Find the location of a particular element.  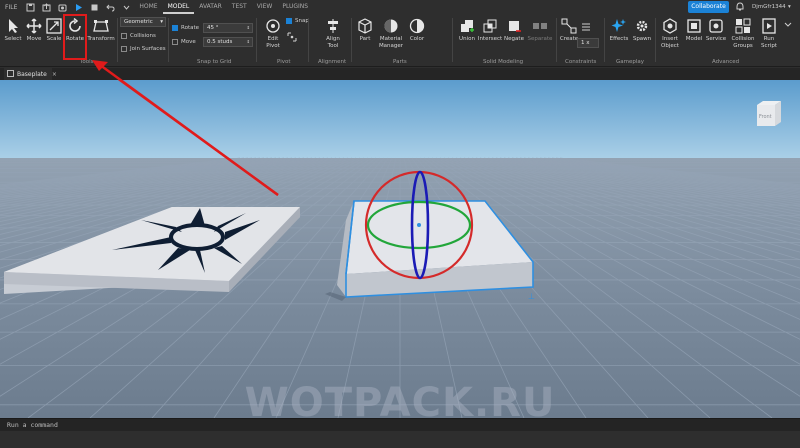

status-bar is located at coordinates (400, 439).